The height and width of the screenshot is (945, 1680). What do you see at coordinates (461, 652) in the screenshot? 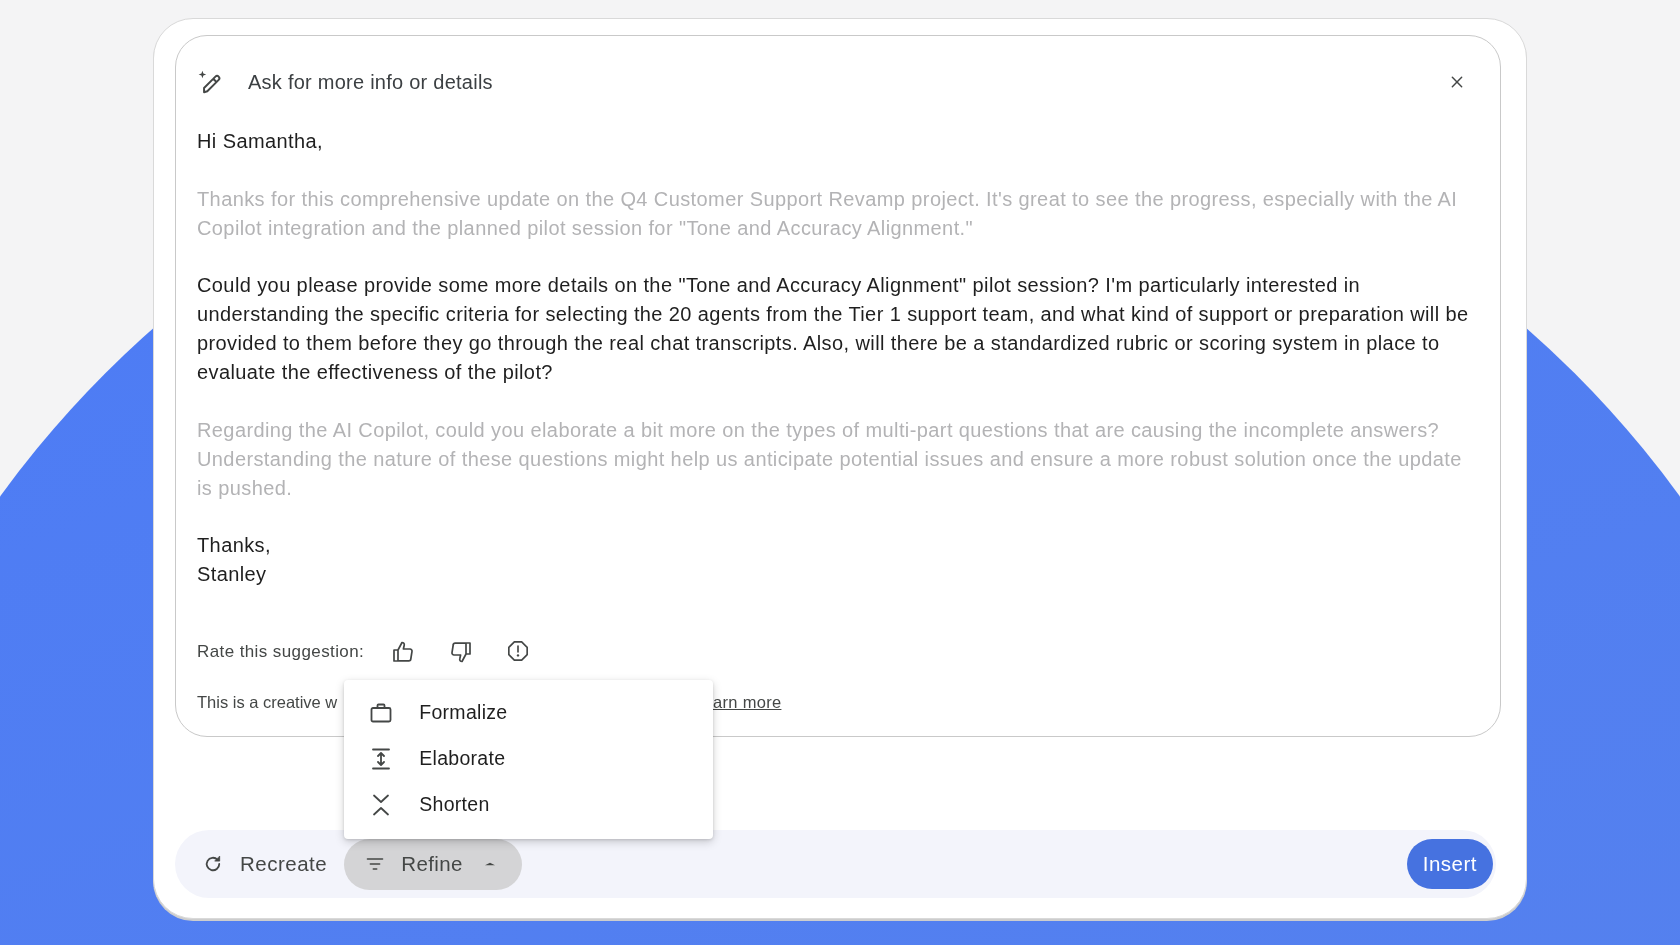
I see `thumbs-down-icon` at bounding box center [461, 652].